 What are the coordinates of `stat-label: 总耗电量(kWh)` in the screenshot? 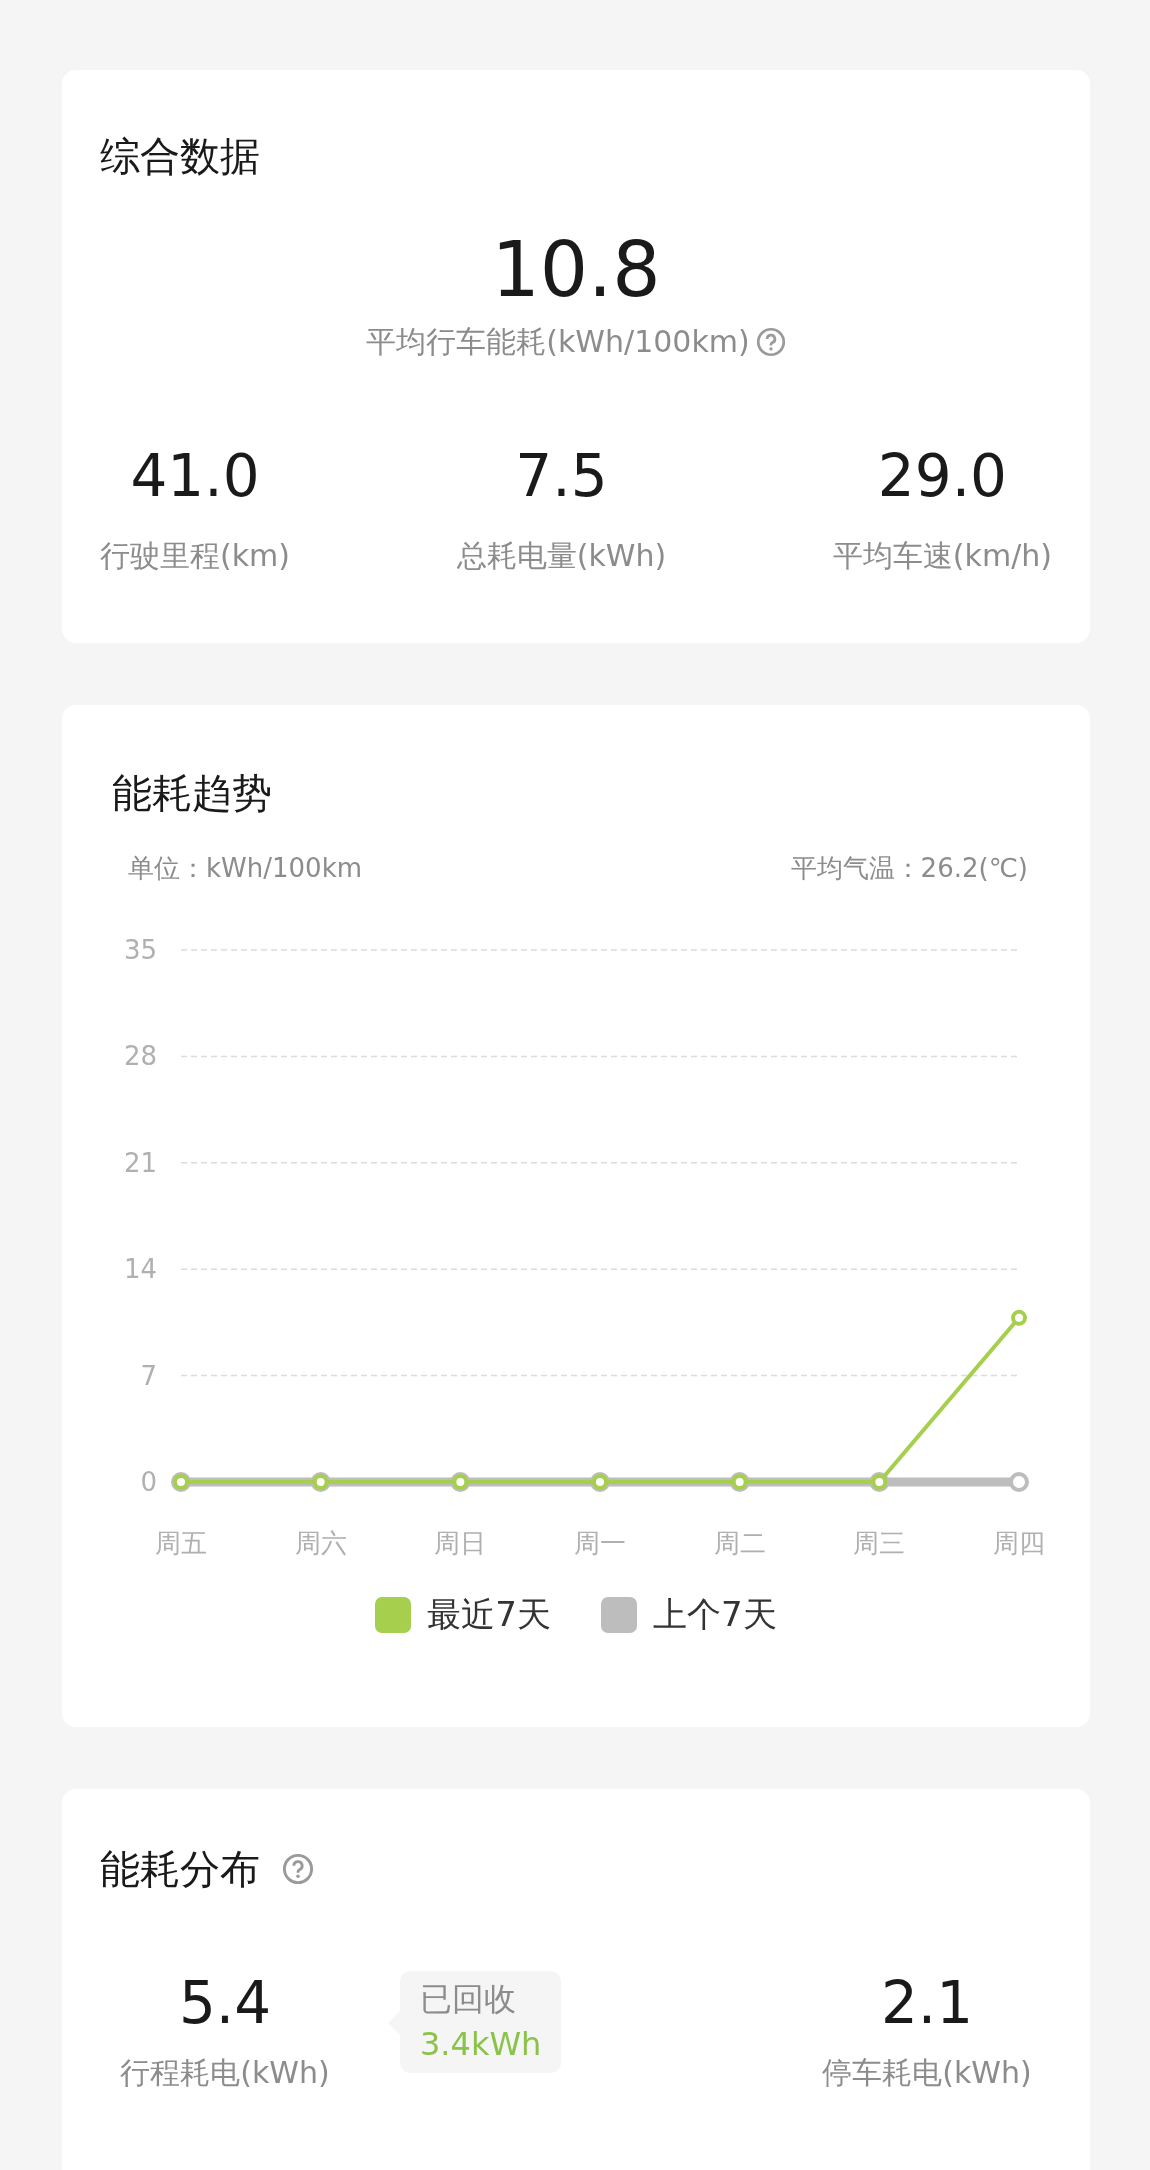 It's located at (561, 556).